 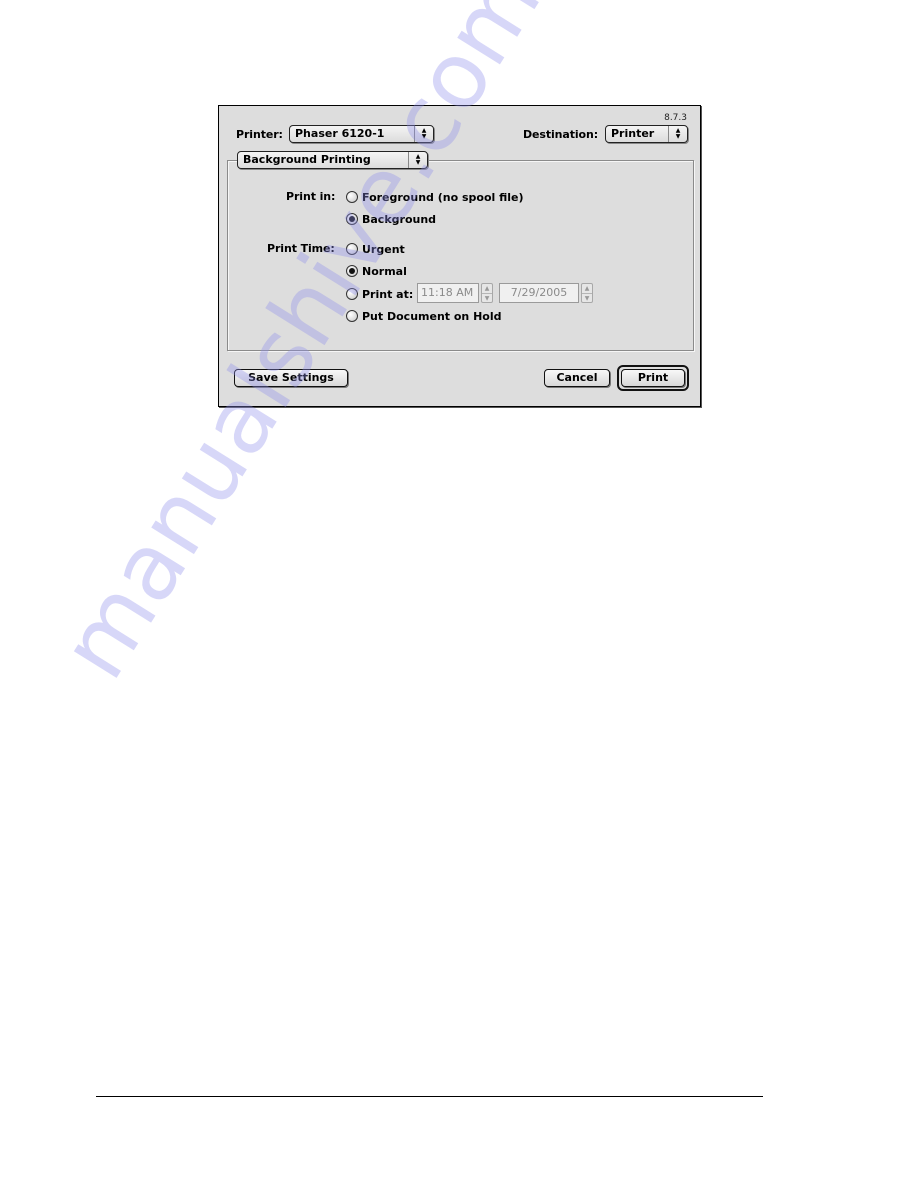 I want to click on print-in-label: Print in:, so click(x=311, y=196).